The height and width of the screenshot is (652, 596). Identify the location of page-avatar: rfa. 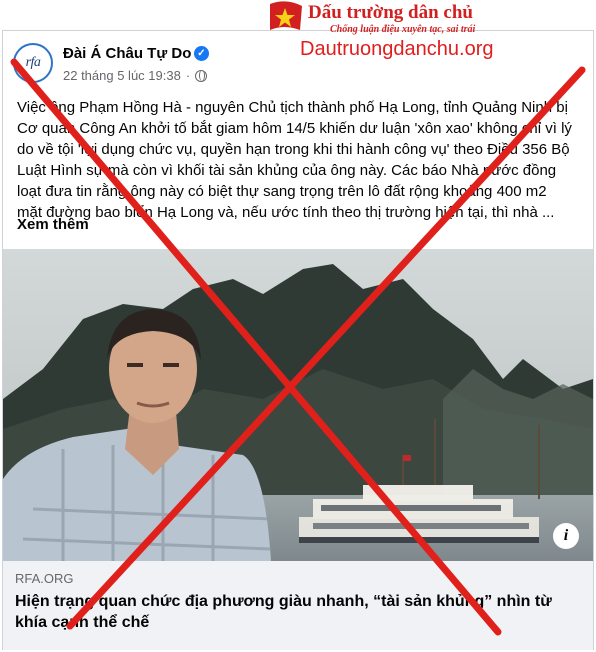
(33, 63).